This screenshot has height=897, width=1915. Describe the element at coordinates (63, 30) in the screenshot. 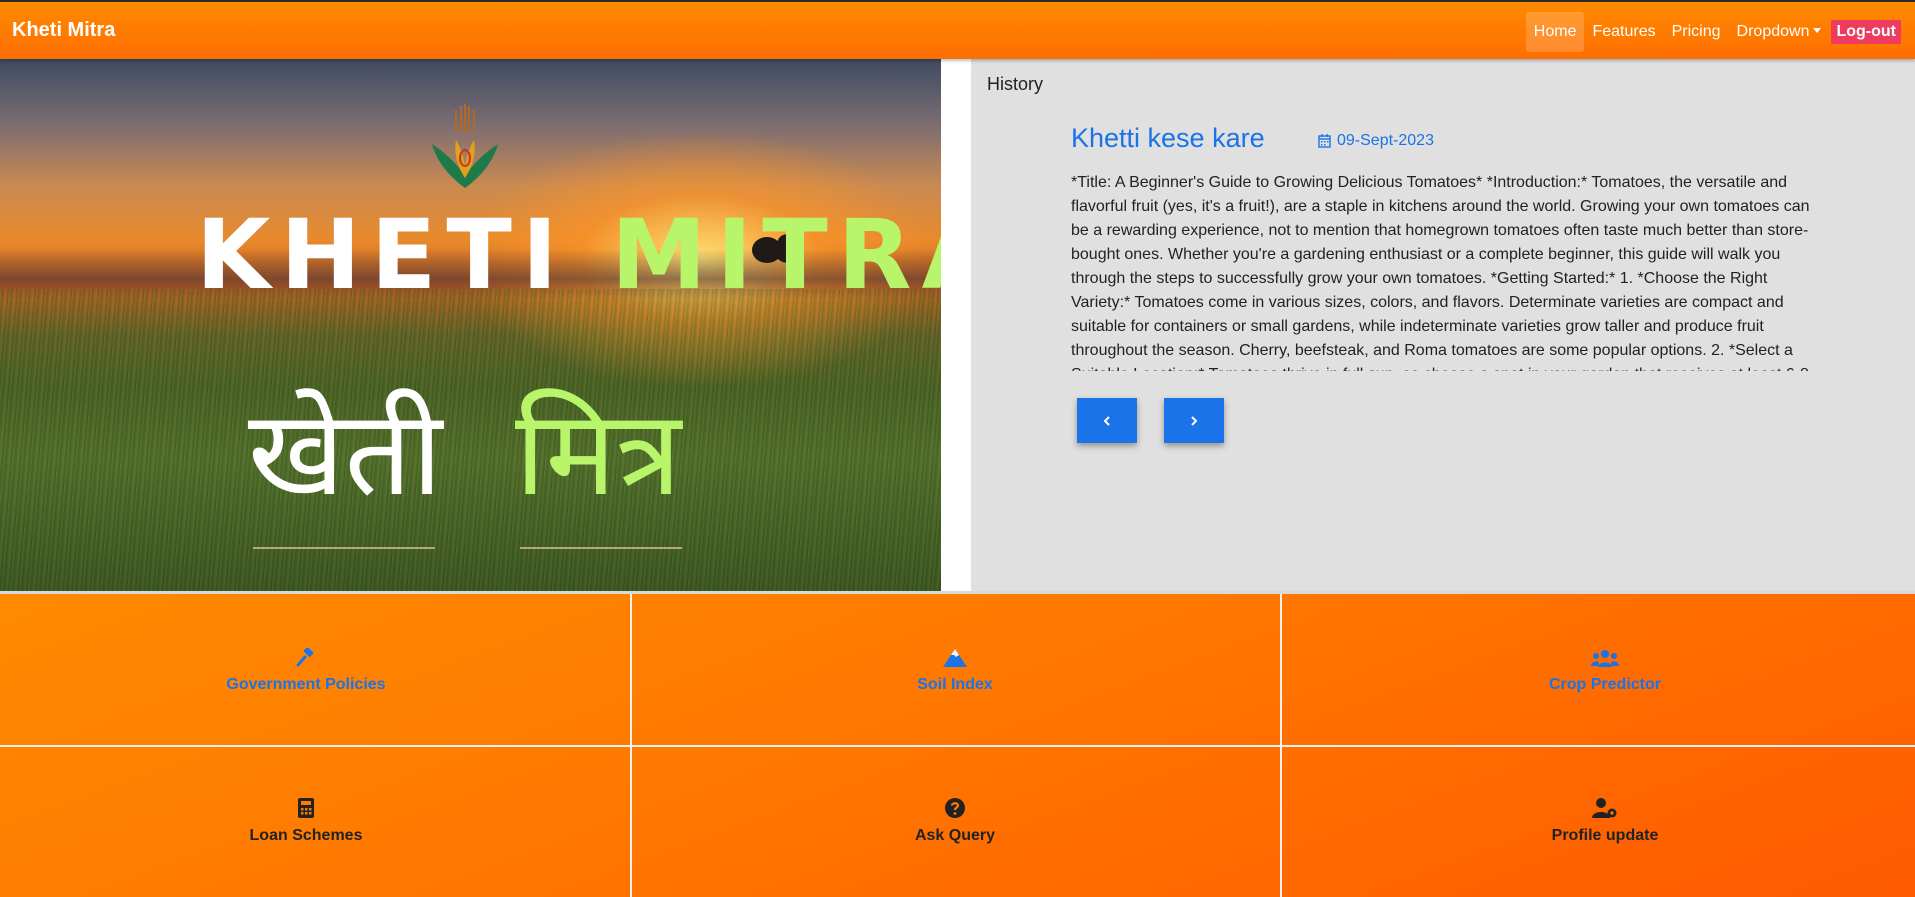

I see `brand-logo-text: Kheti Mitra` at that location.